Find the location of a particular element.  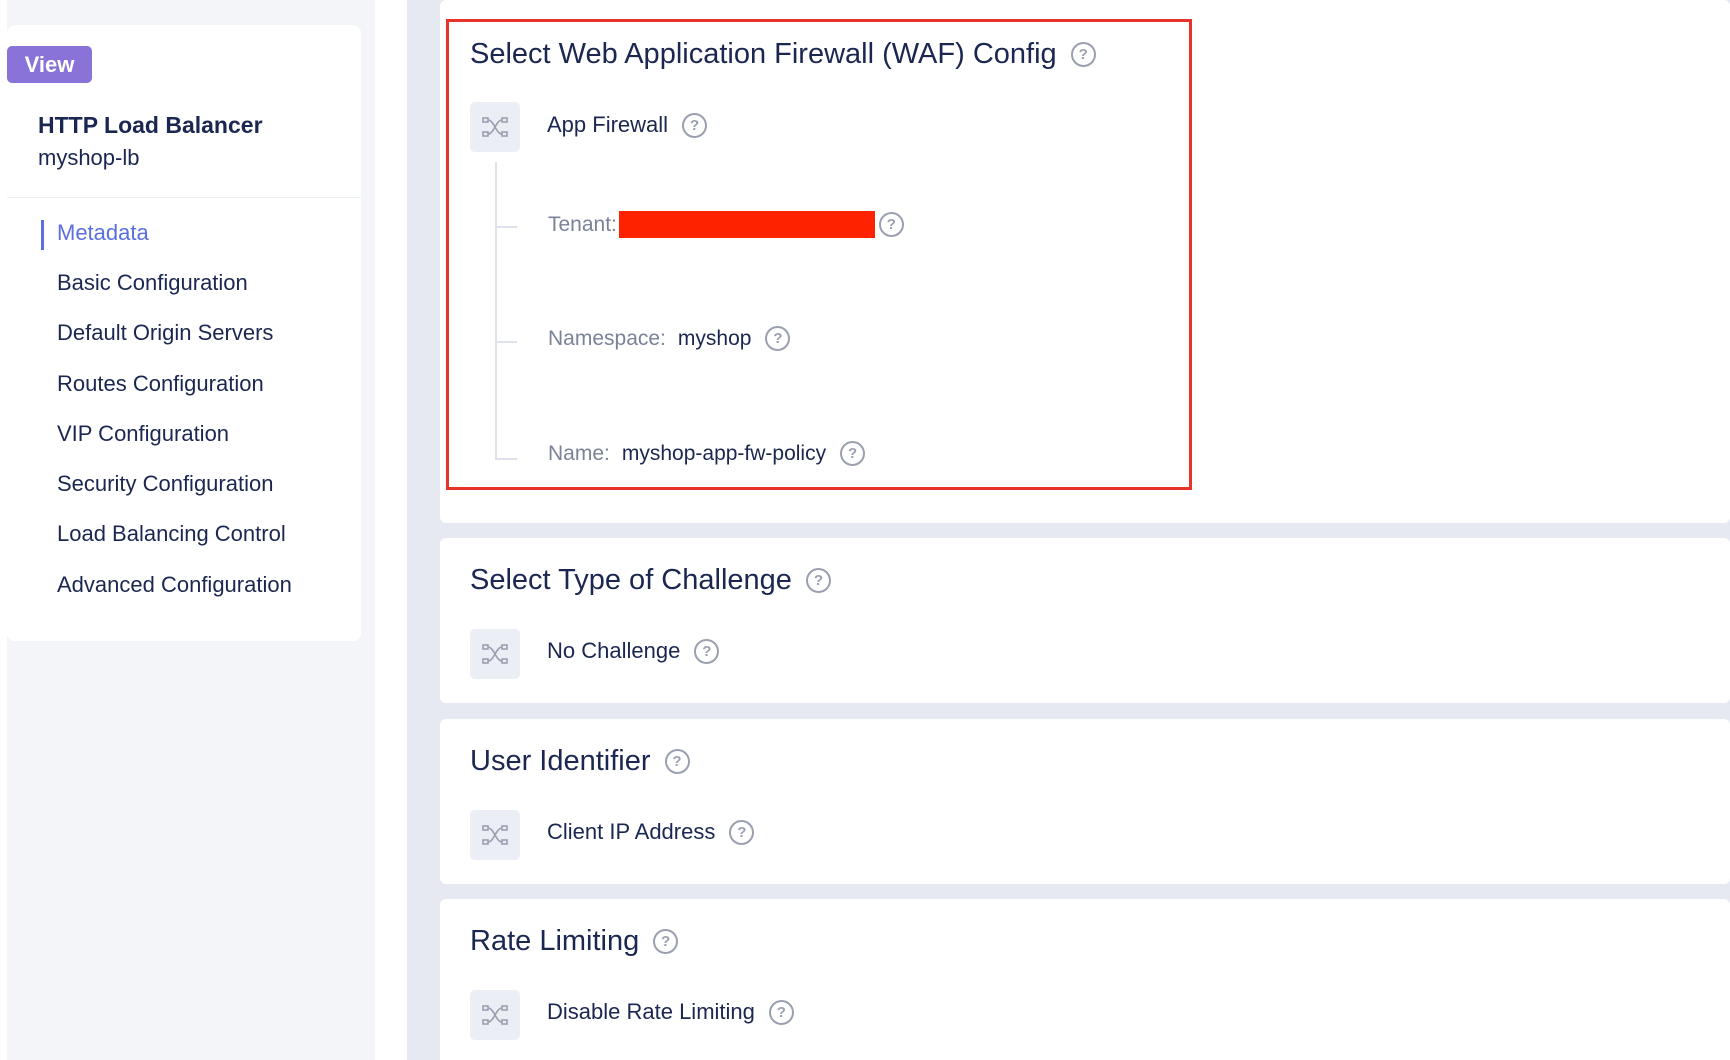

tree-line is located at coordinates (496, 311).